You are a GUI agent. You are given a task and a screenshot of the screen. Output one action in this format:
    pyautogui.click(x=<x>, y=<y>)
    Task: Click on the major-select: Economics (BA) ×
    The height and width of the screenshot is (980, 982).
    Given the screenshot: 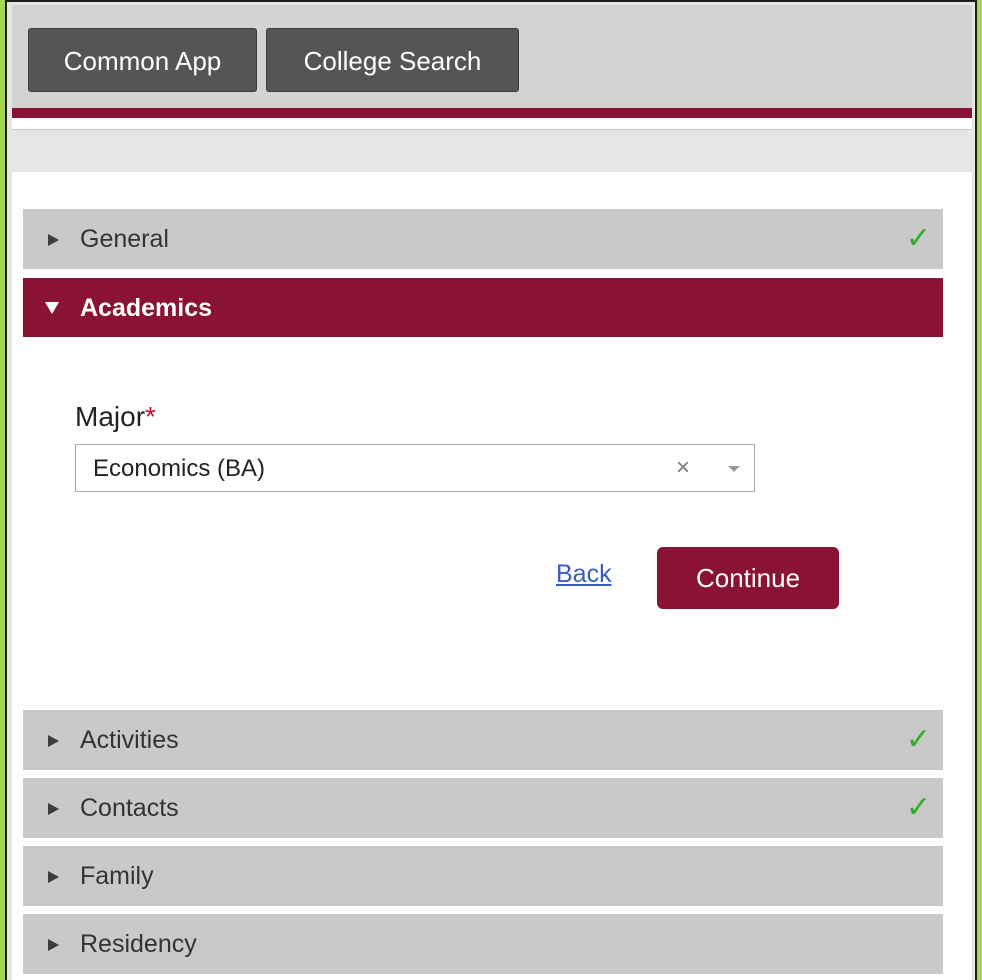 What is the action you would take?
    pyautogui.click(x=415, y=468)
    